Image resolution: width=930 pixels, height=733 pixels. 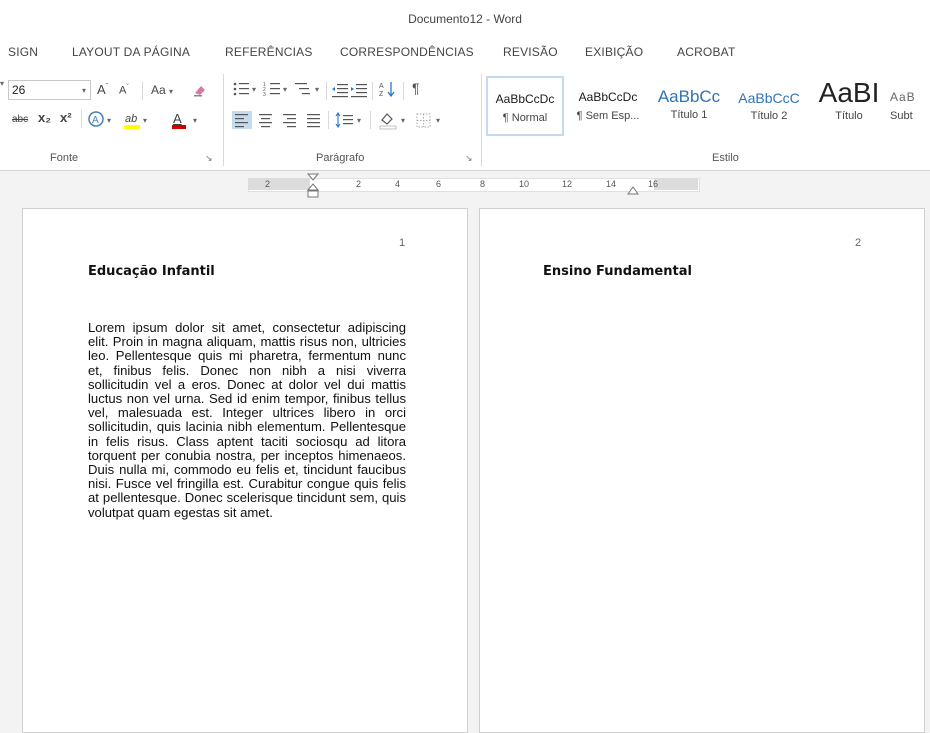 What do you see at coordinates (483, 184) in the screenshot?
I see `ruler-tick-label: 8` at bounding box center [483, 184].